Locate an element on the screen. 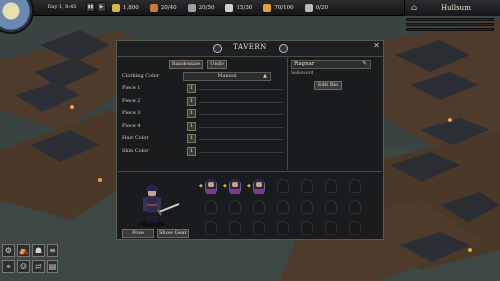 The height and width of the screenshot is (281, 500). crew-icon: ☗ is located at coordinates (38, 250).